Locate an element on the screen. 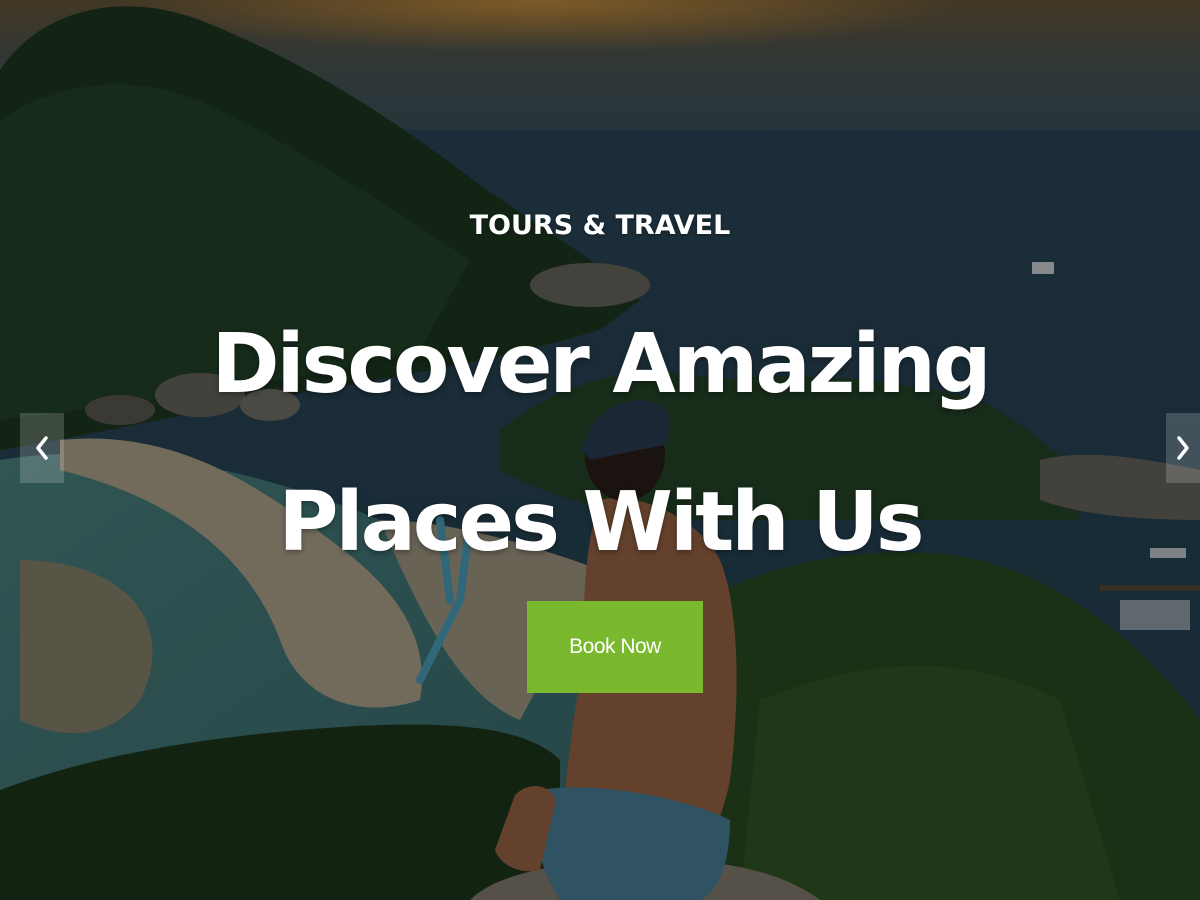  chevron-right-icon is located at coordinates (1183, 448).